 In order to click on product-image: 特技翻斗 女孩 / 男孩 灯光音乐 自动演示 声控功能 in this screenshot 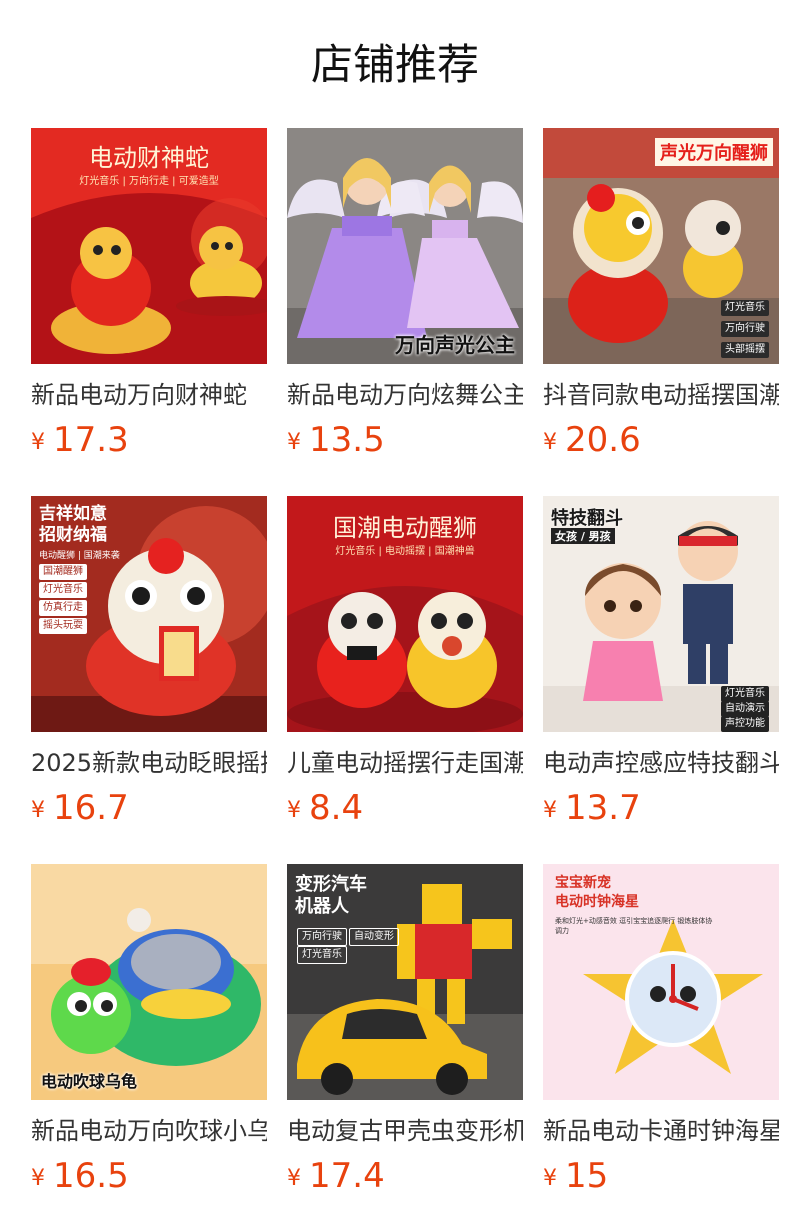, I will do `click(661, 614)`.